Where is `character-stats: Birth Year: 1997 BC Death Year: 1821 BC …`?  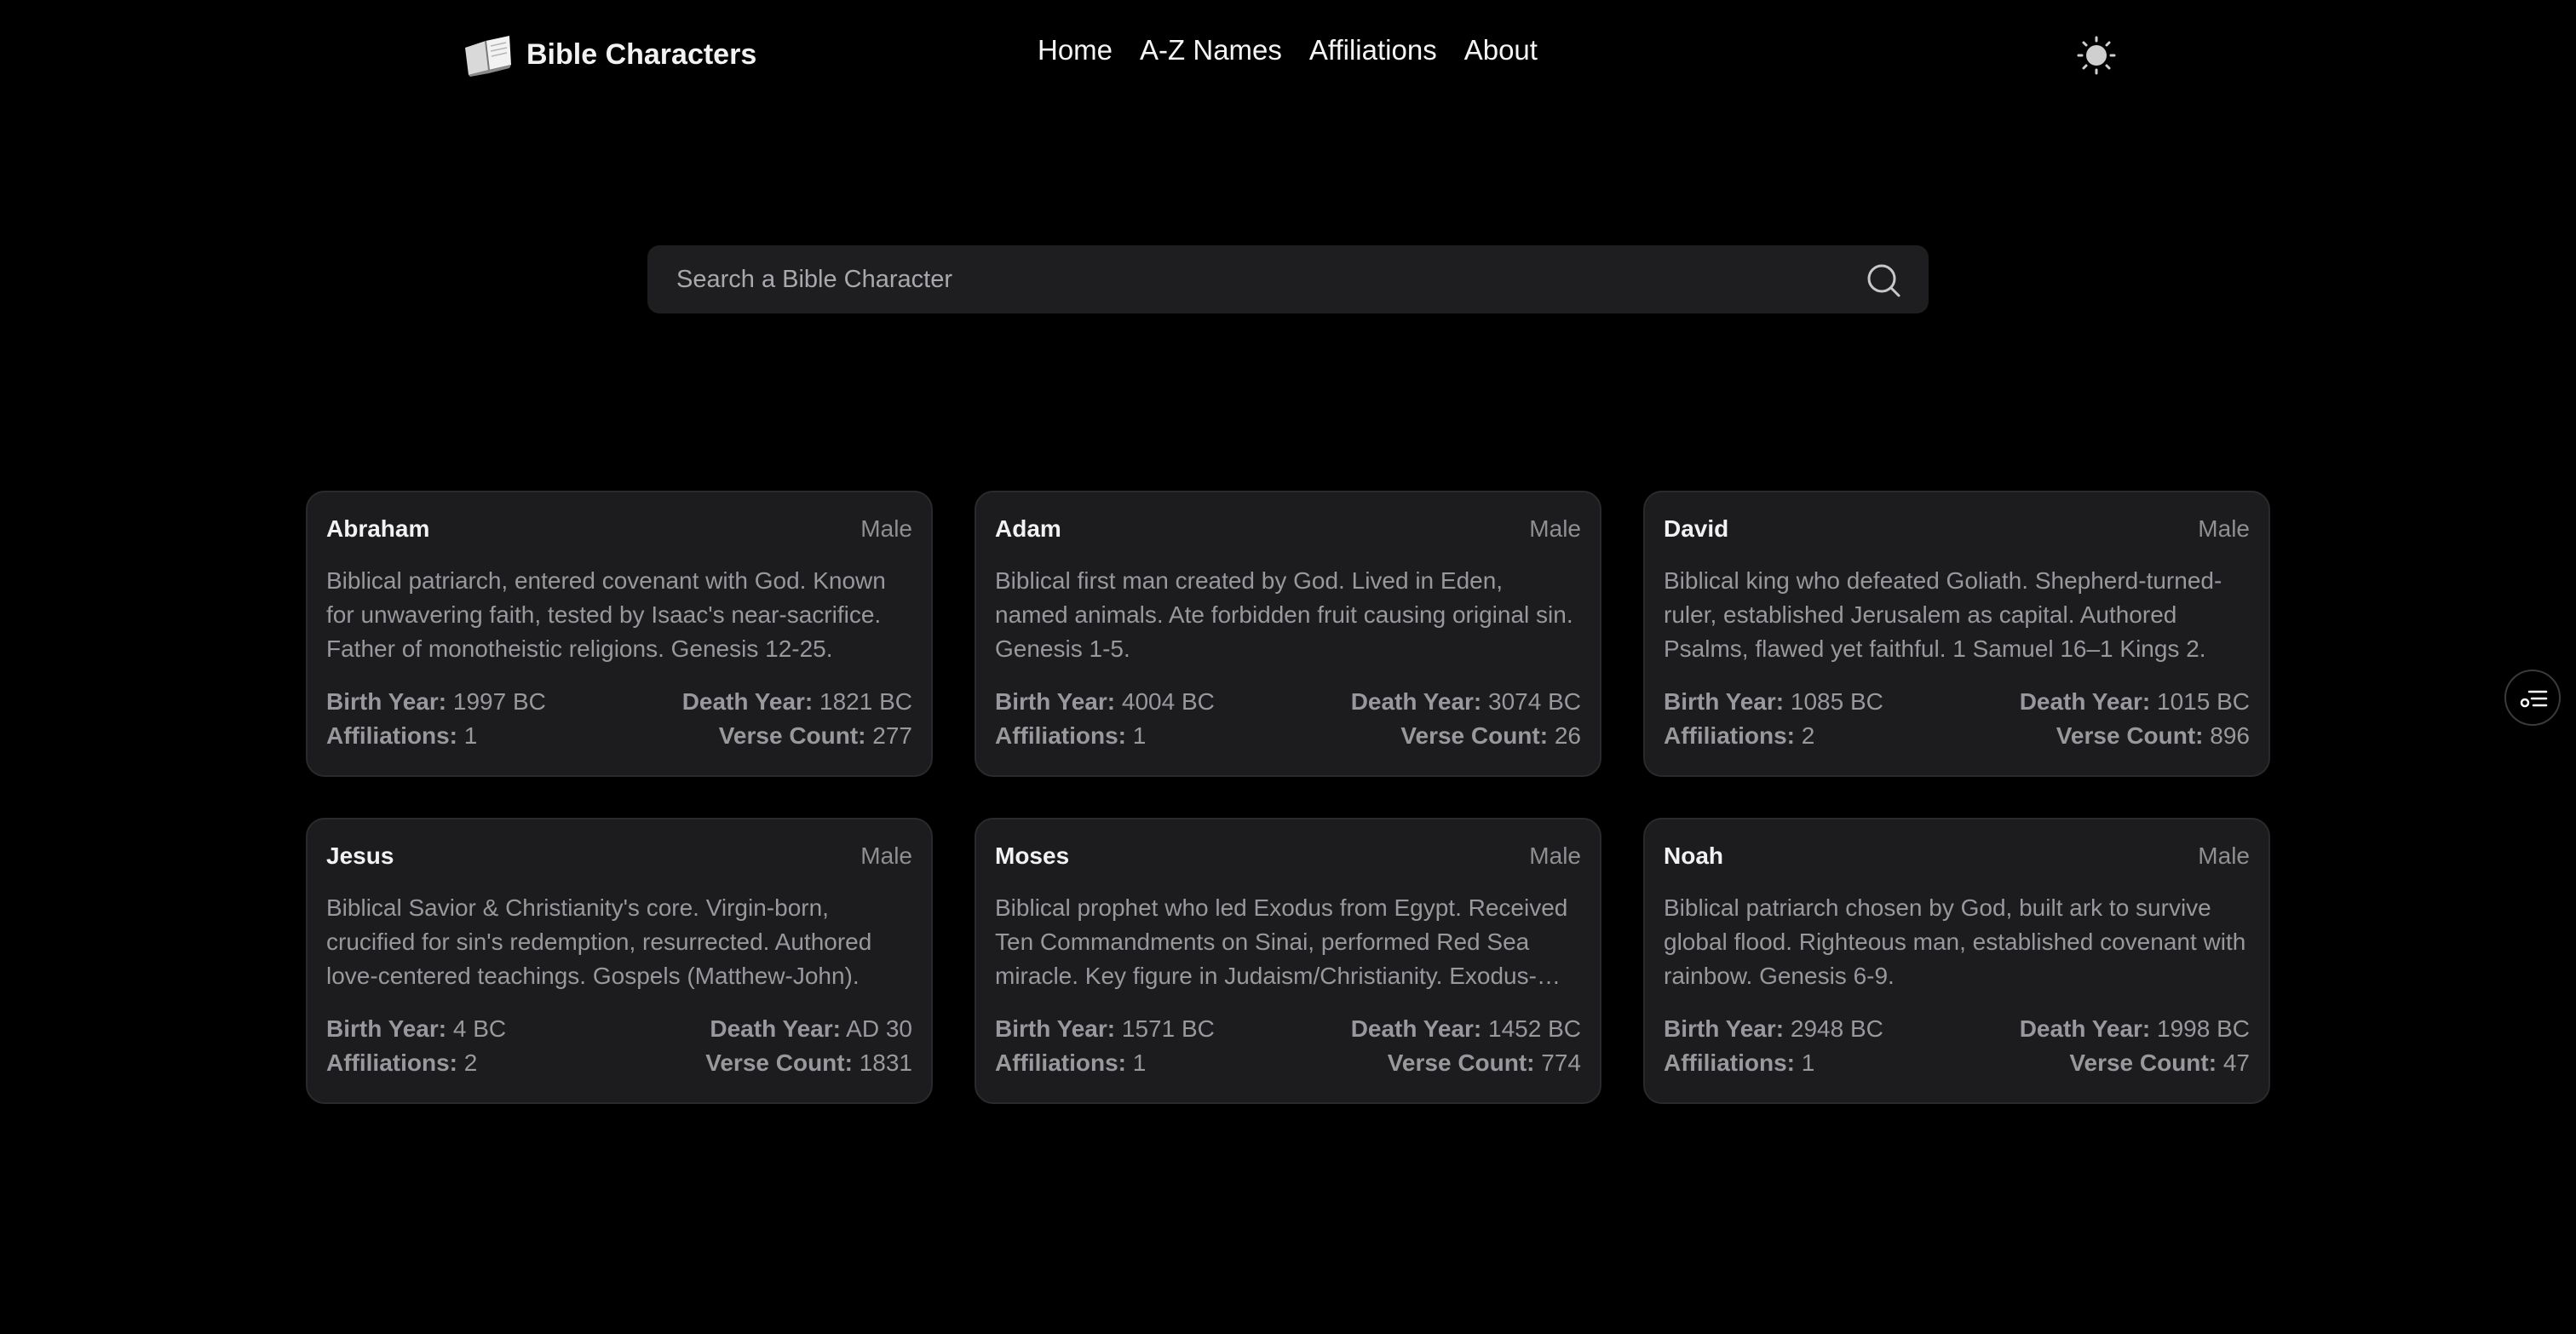
character-stats: Birth Year: 1997 BC Death Year: 1821 BC … is located at coordinates (619, 719).